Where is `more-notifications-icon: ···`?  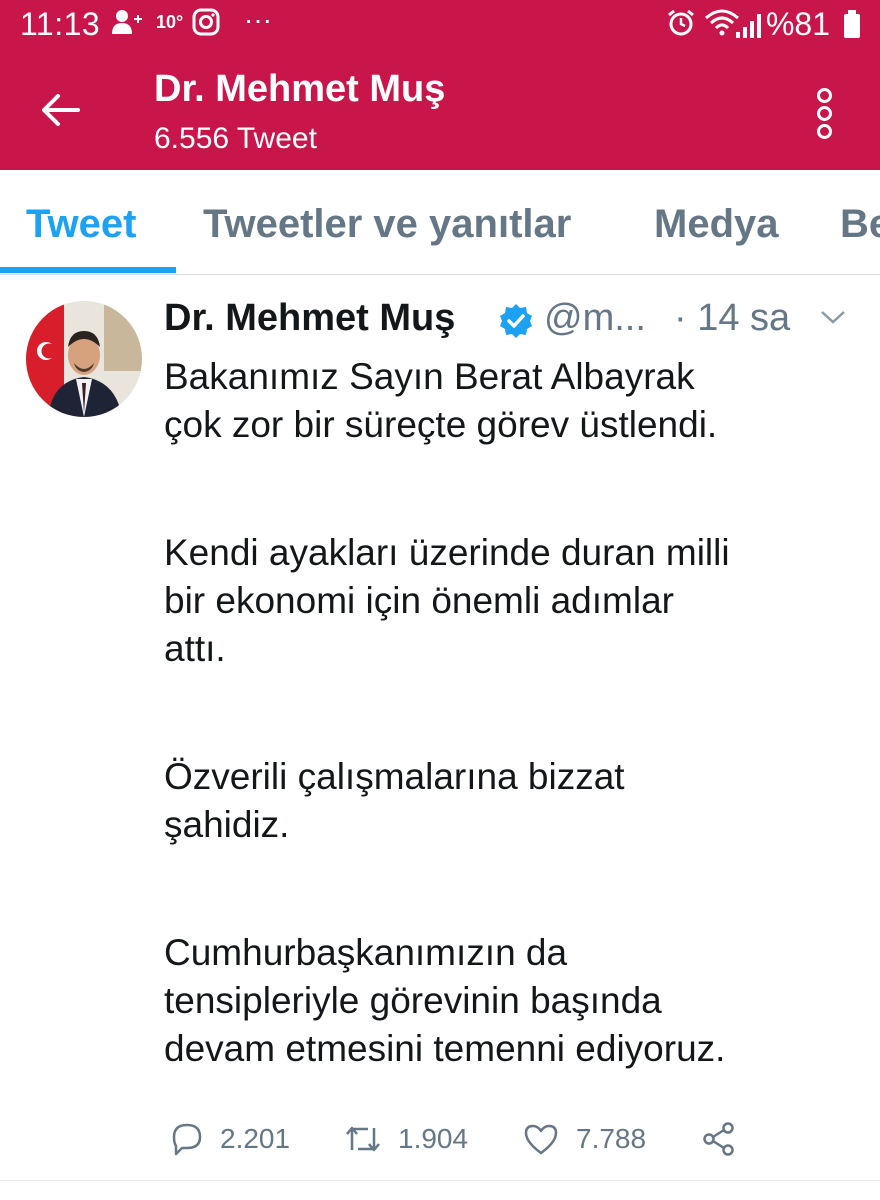
more-notifications-icon: ··· is located at coordinates (258, 19).